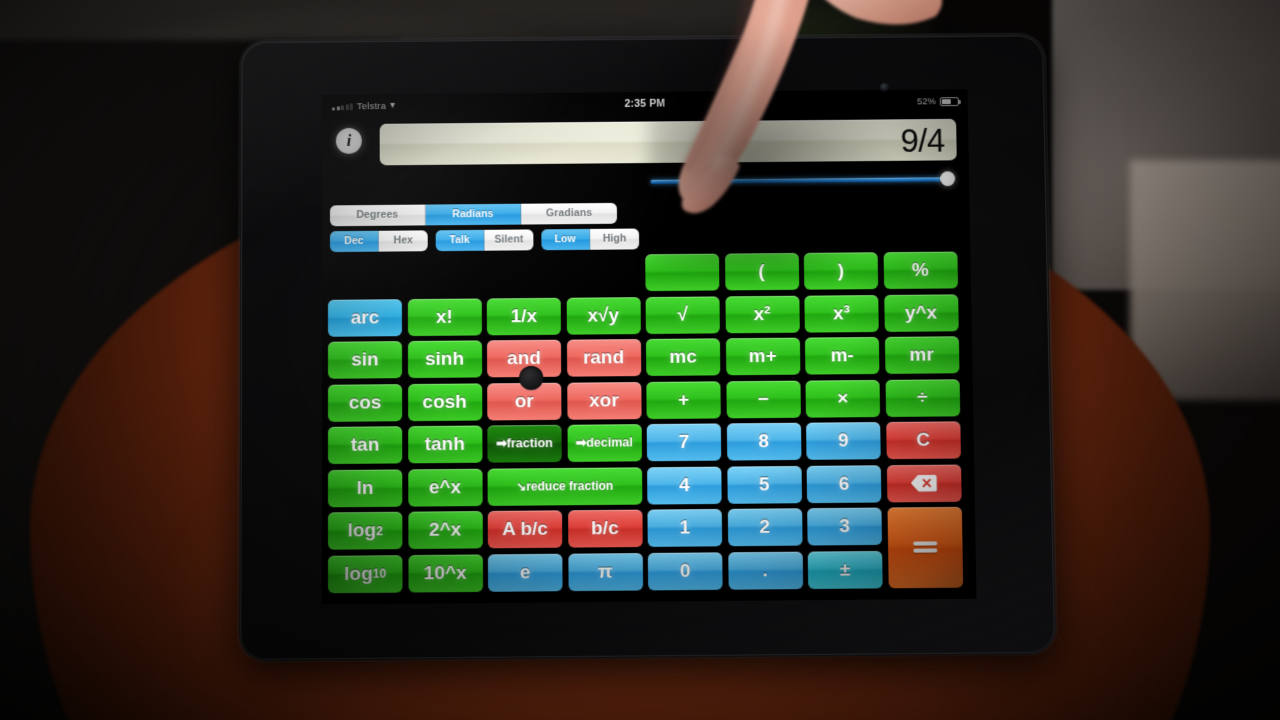  What do you see at coordinates (841, 271) in the screenshot?
I see `key-close-paren: )` at bounding box center [841, 271].